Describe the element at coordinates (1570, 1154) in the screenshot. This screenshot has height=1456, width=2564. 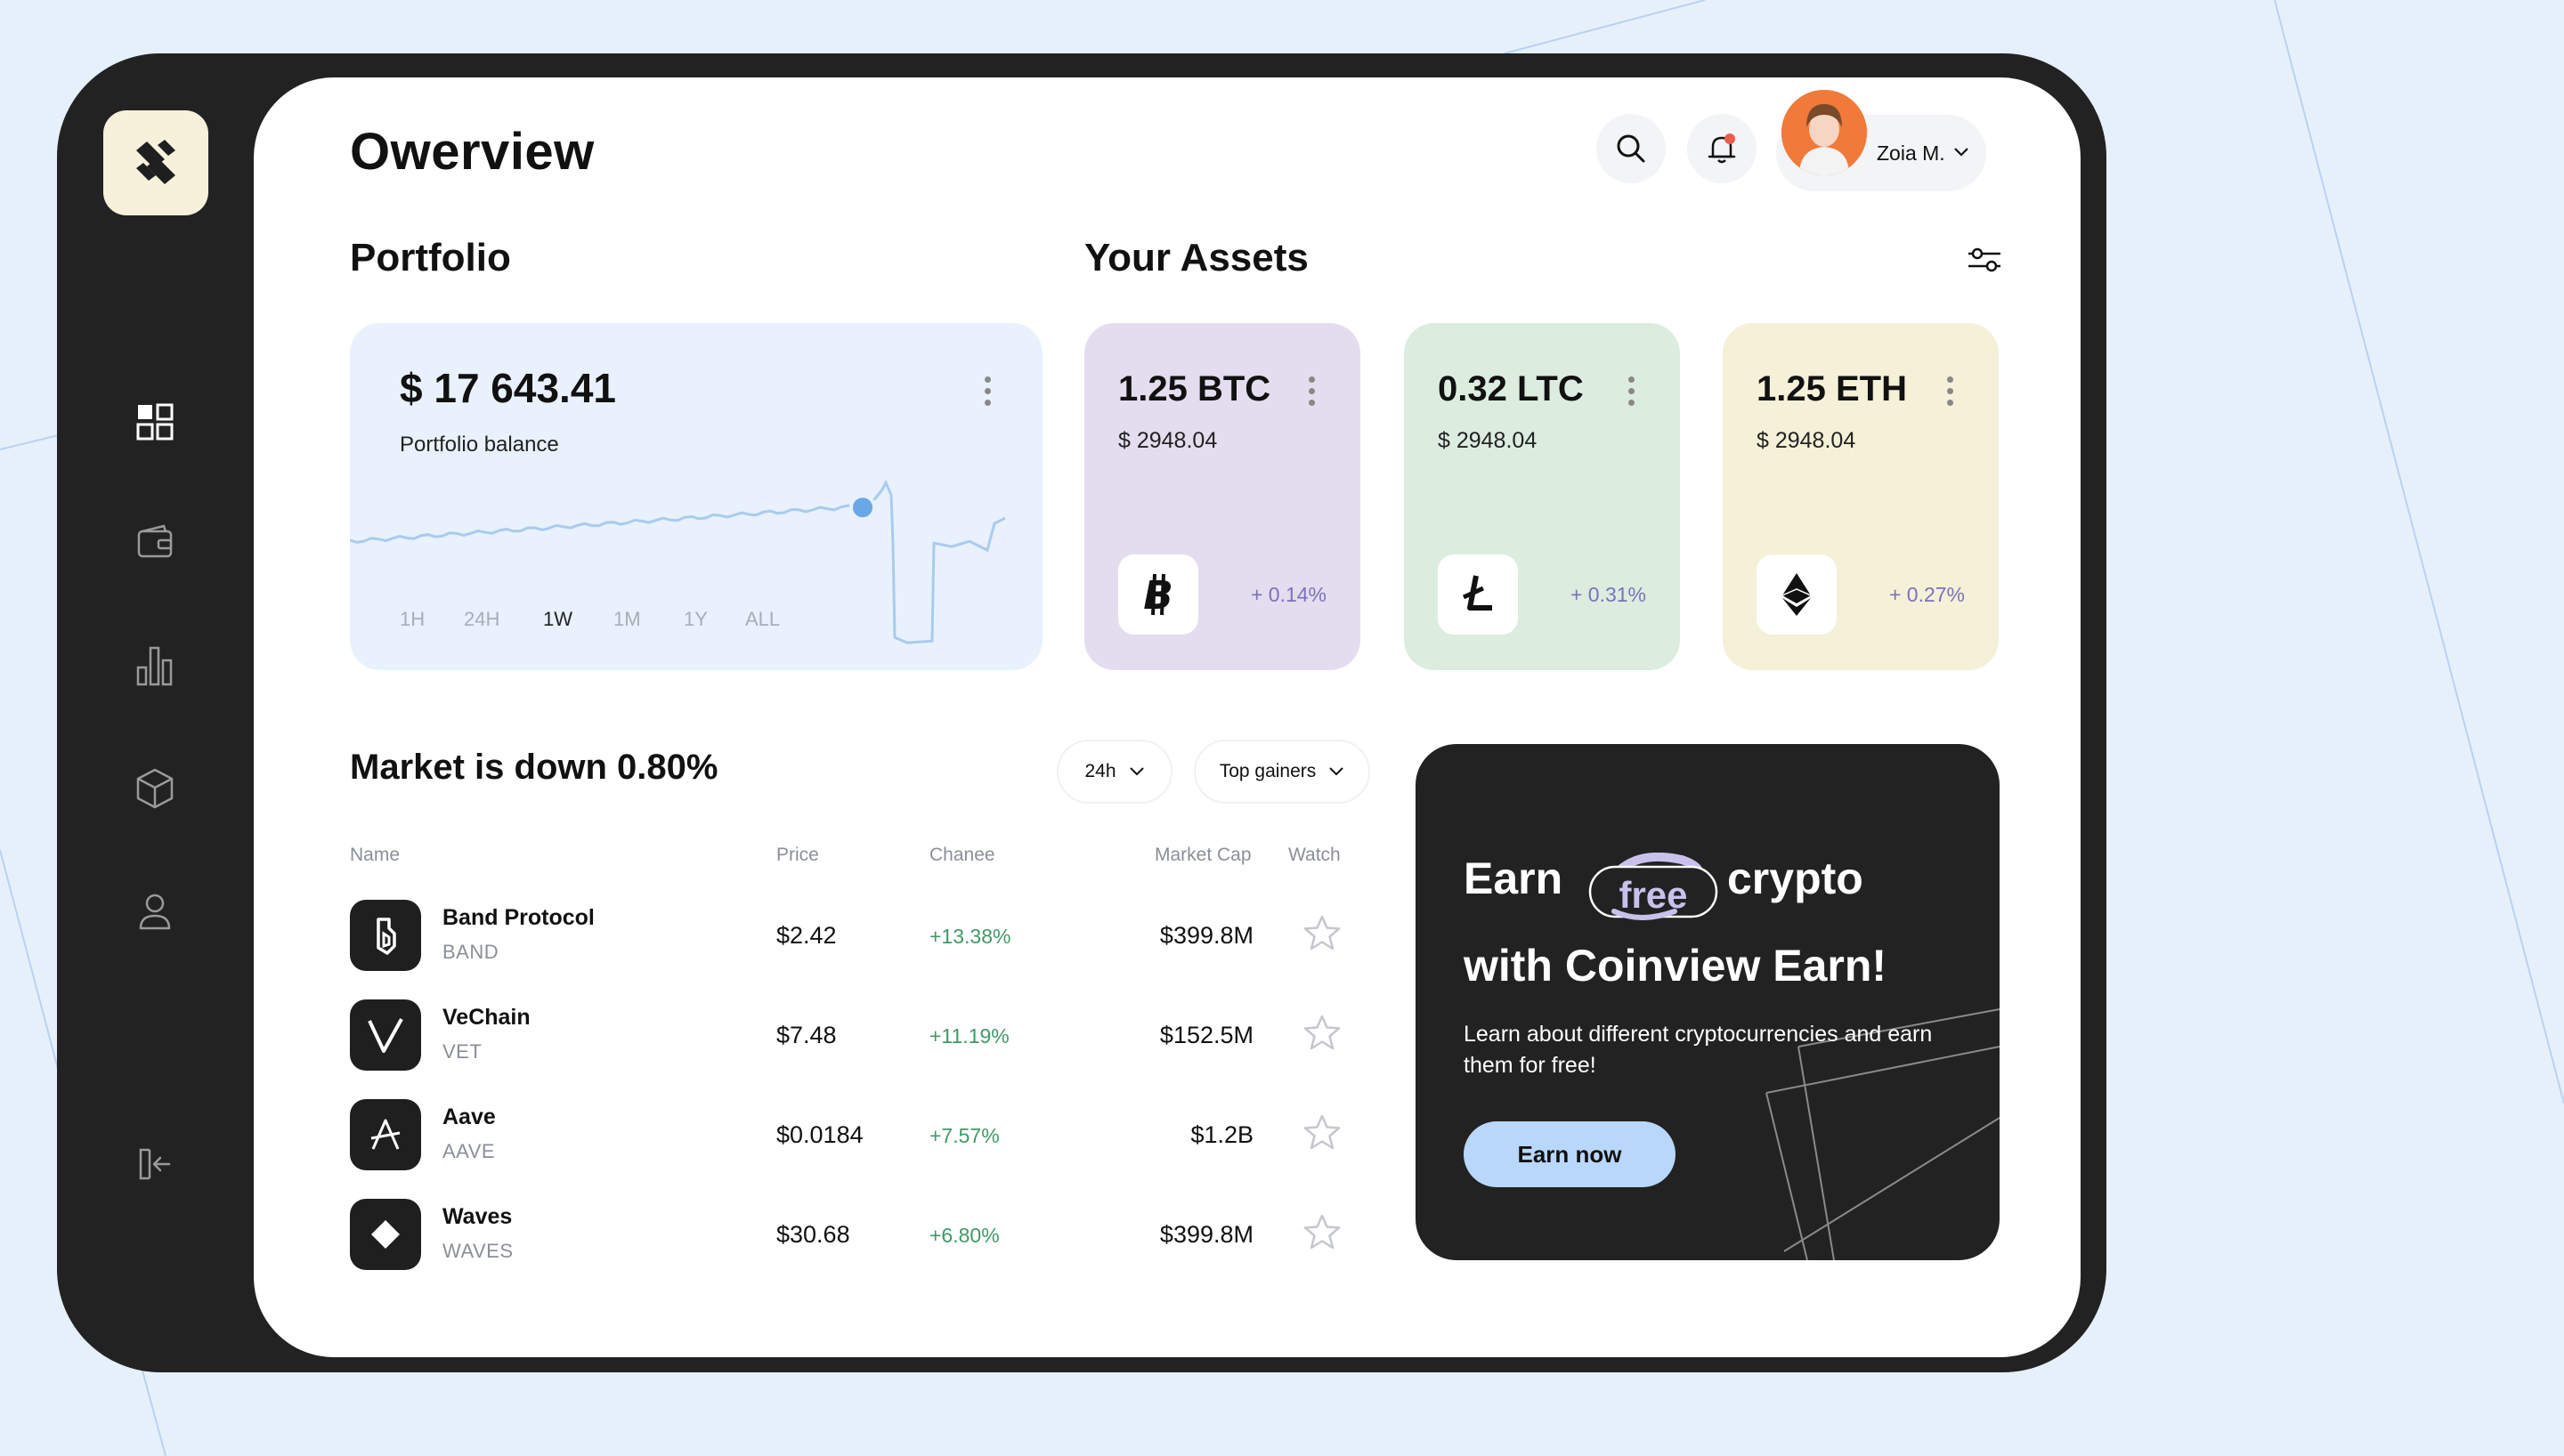
I see `earn-now-button: Earn now` at that location.